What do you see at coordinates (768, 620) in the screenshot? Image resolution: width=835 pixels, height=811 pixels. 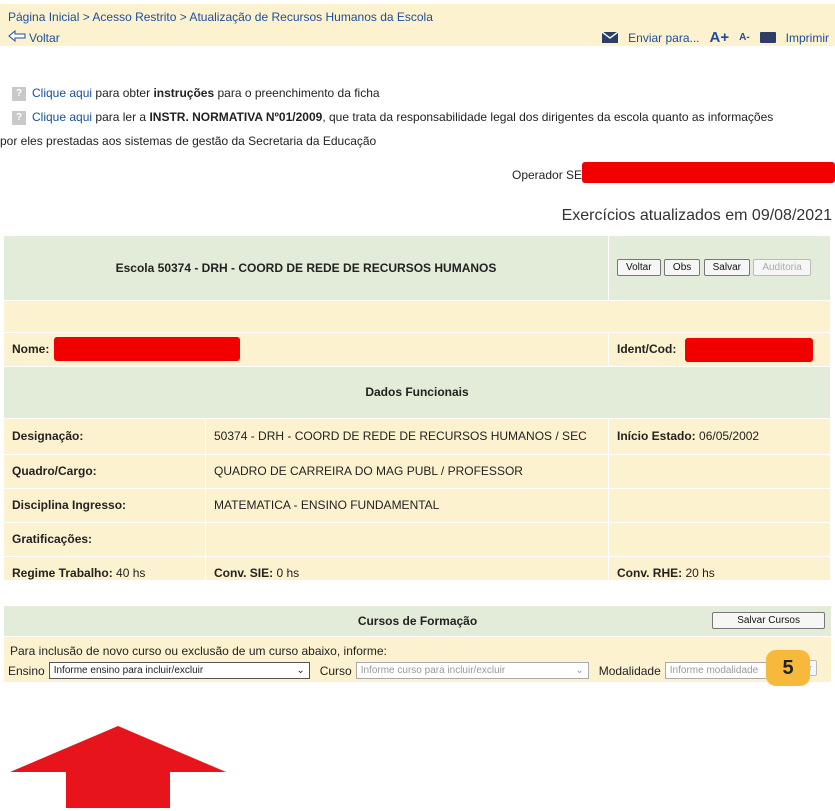 I see `salvar-cursos-button: Salvar Cursos` at bounding box center [768, 620].